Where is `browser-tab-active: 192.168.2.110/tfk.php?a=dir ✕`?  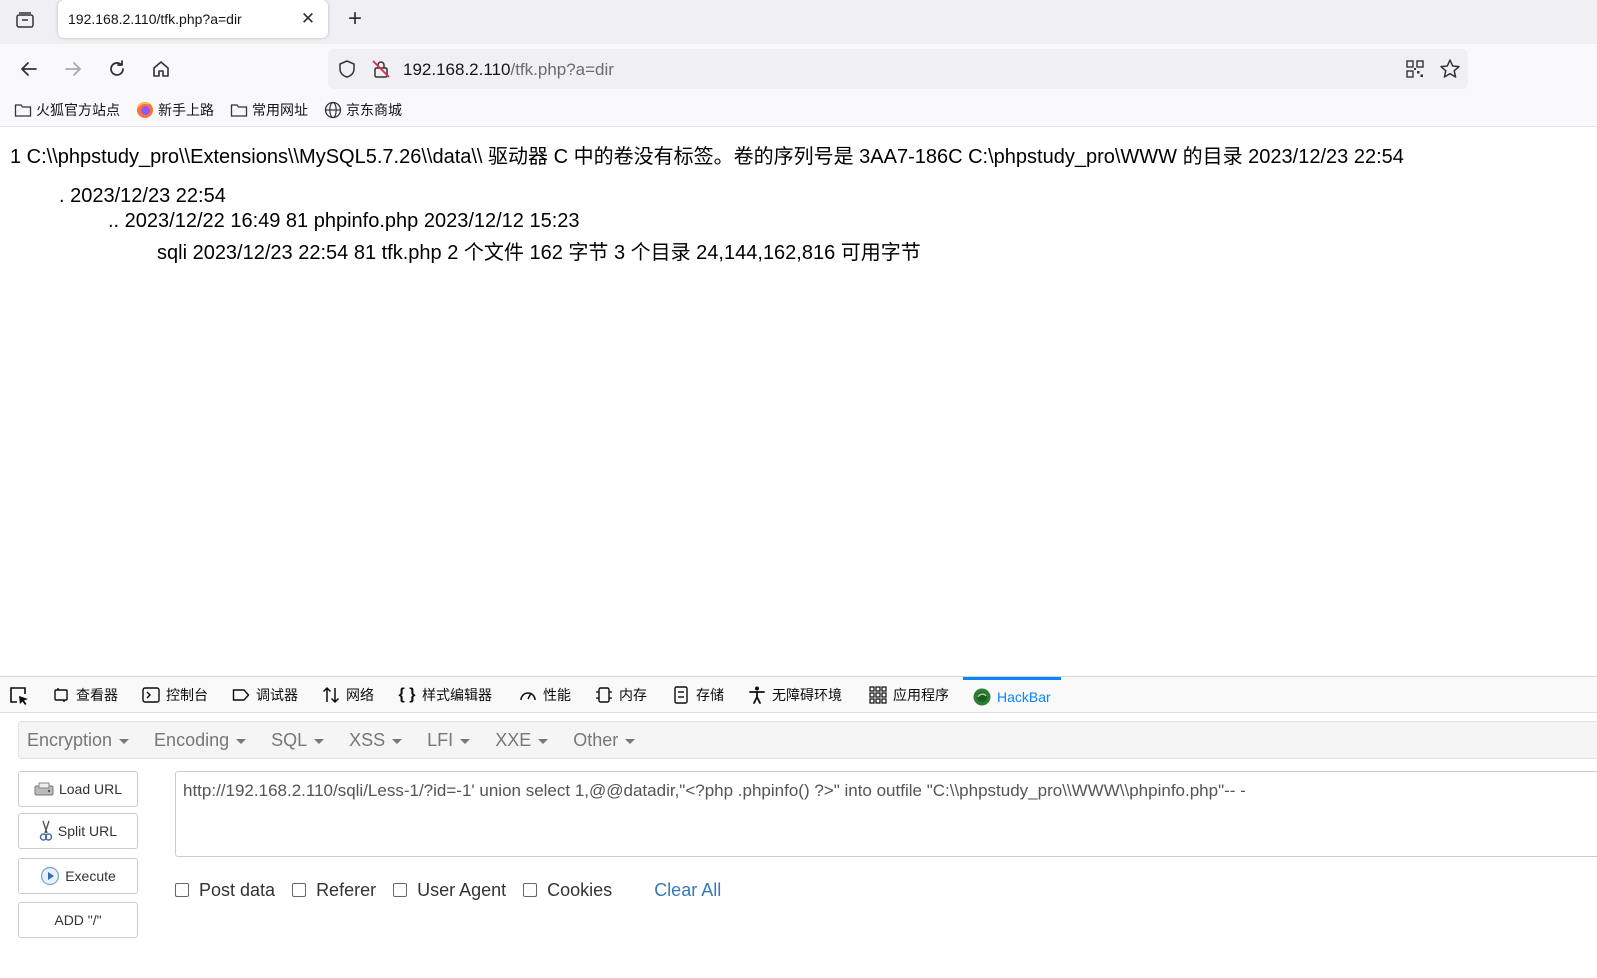 browser-tab-active: 192.168.2.110/tfk.php?a=dir ✕ is located at coordinates (193, 19).